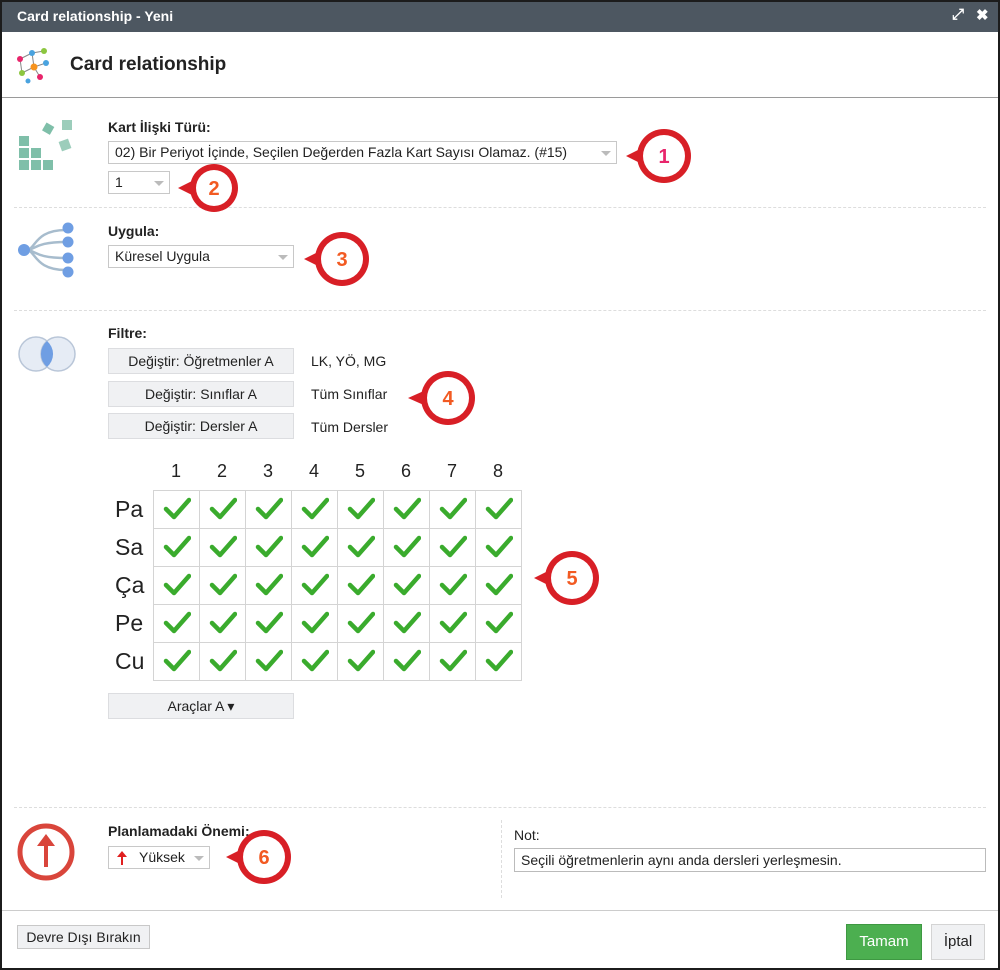  Describe the element at coordinates (129, 509) in the screenshot. I see `day-label: Pa` at that location.